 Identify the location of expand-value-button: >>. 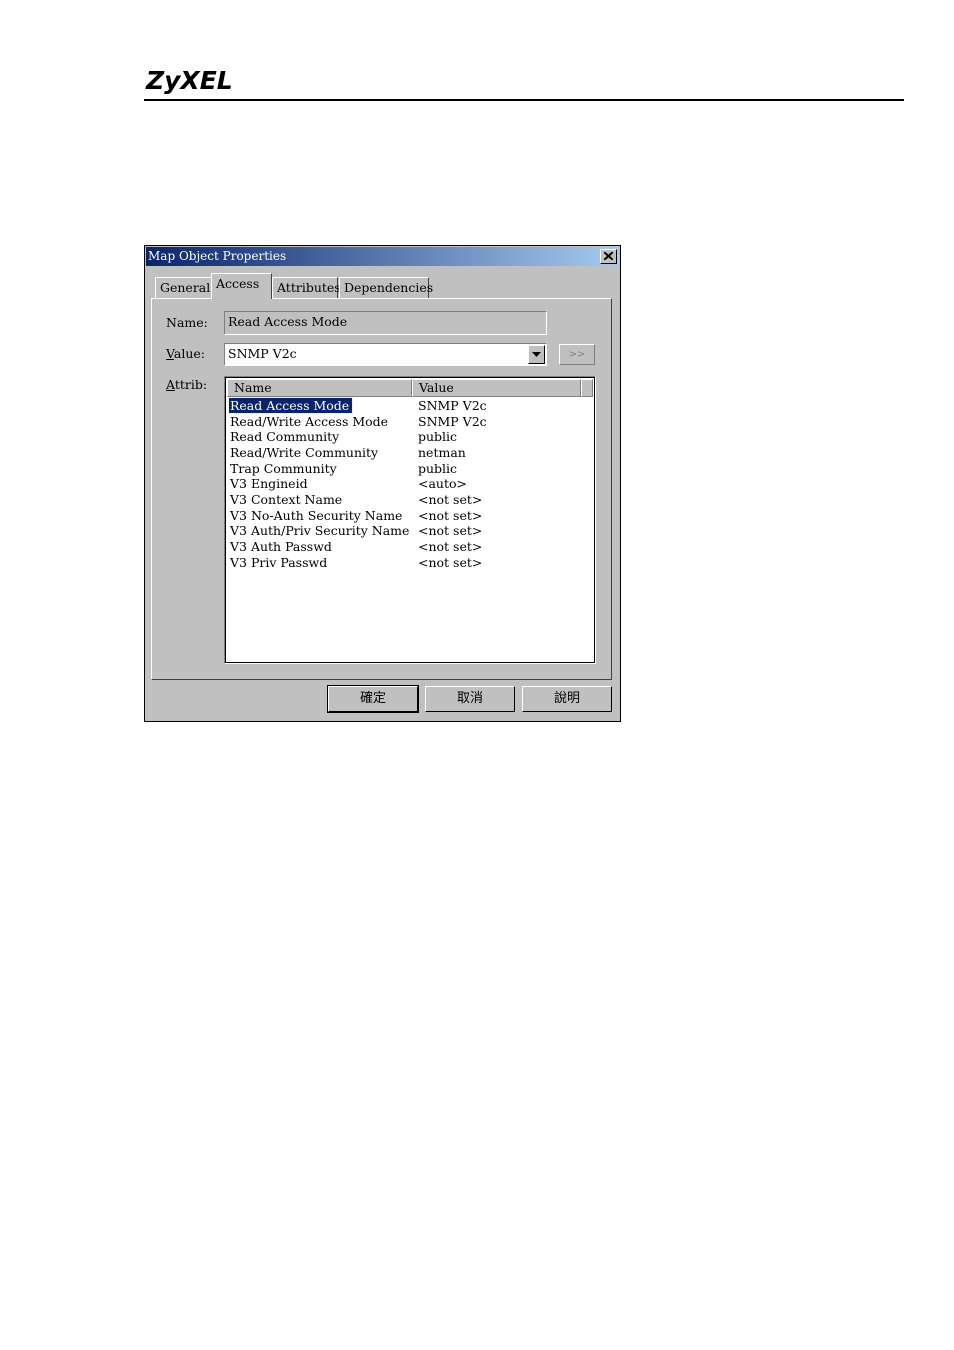
(577, 354).